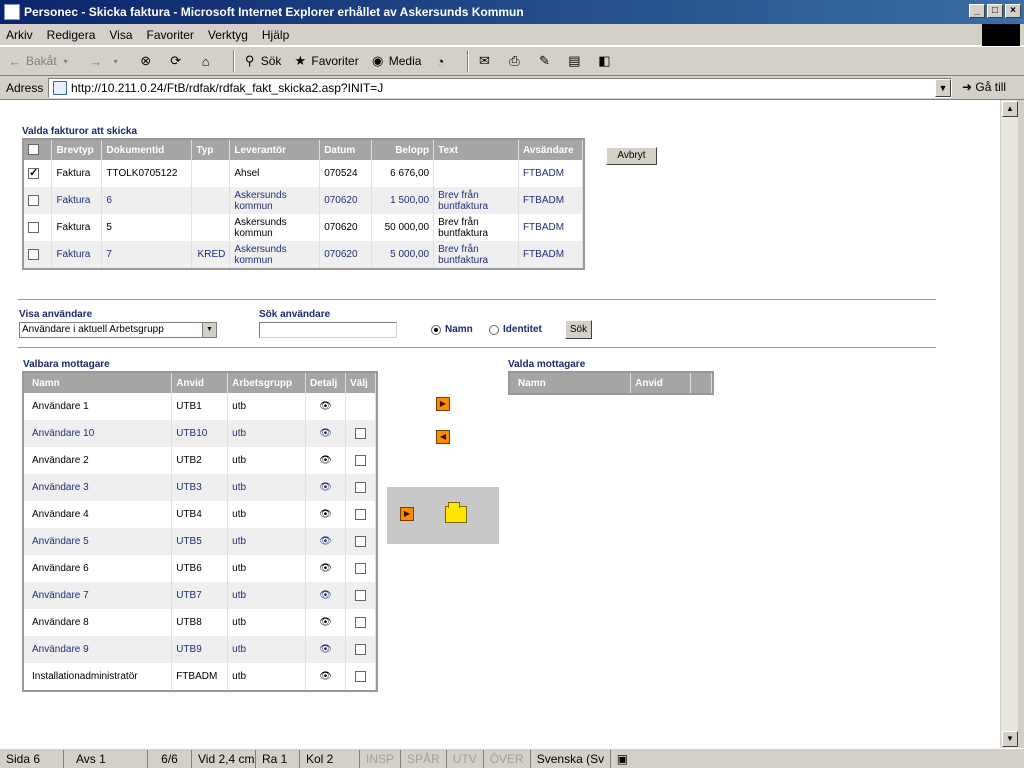 The image size is (1024, 768). Describe the element at coordinates (452, 329) in the screenshot. I see `radio-name: Namn` at that location.